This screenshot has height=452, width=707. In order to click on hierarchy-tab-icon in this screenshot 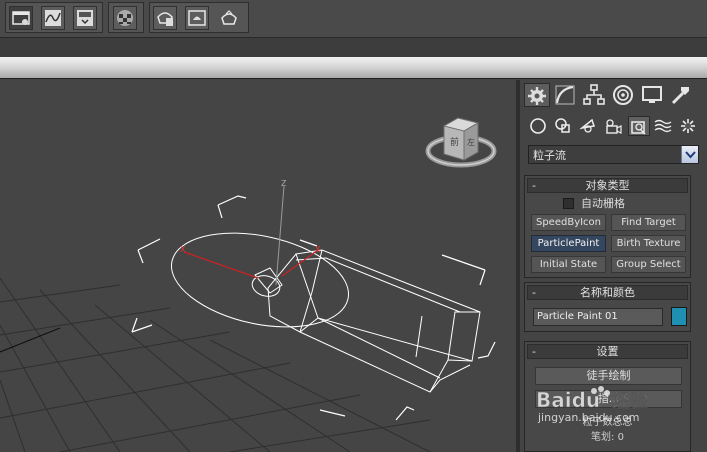, I will do `click(595, 95)`.